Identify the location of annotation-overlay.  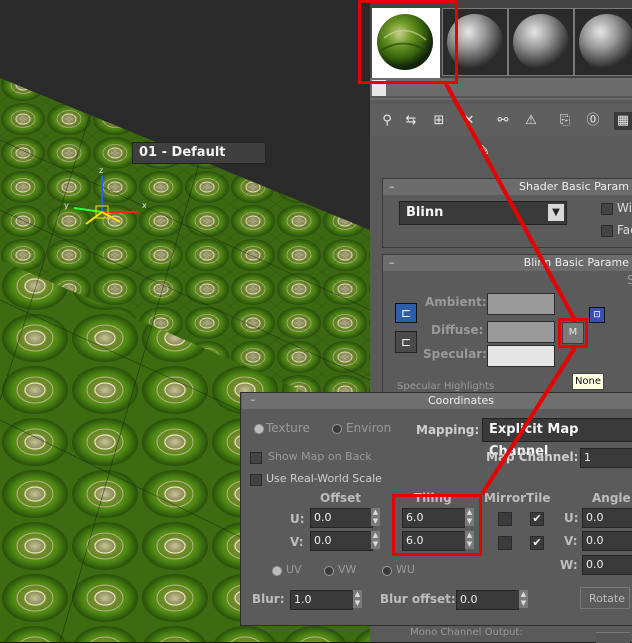
(510, 288).